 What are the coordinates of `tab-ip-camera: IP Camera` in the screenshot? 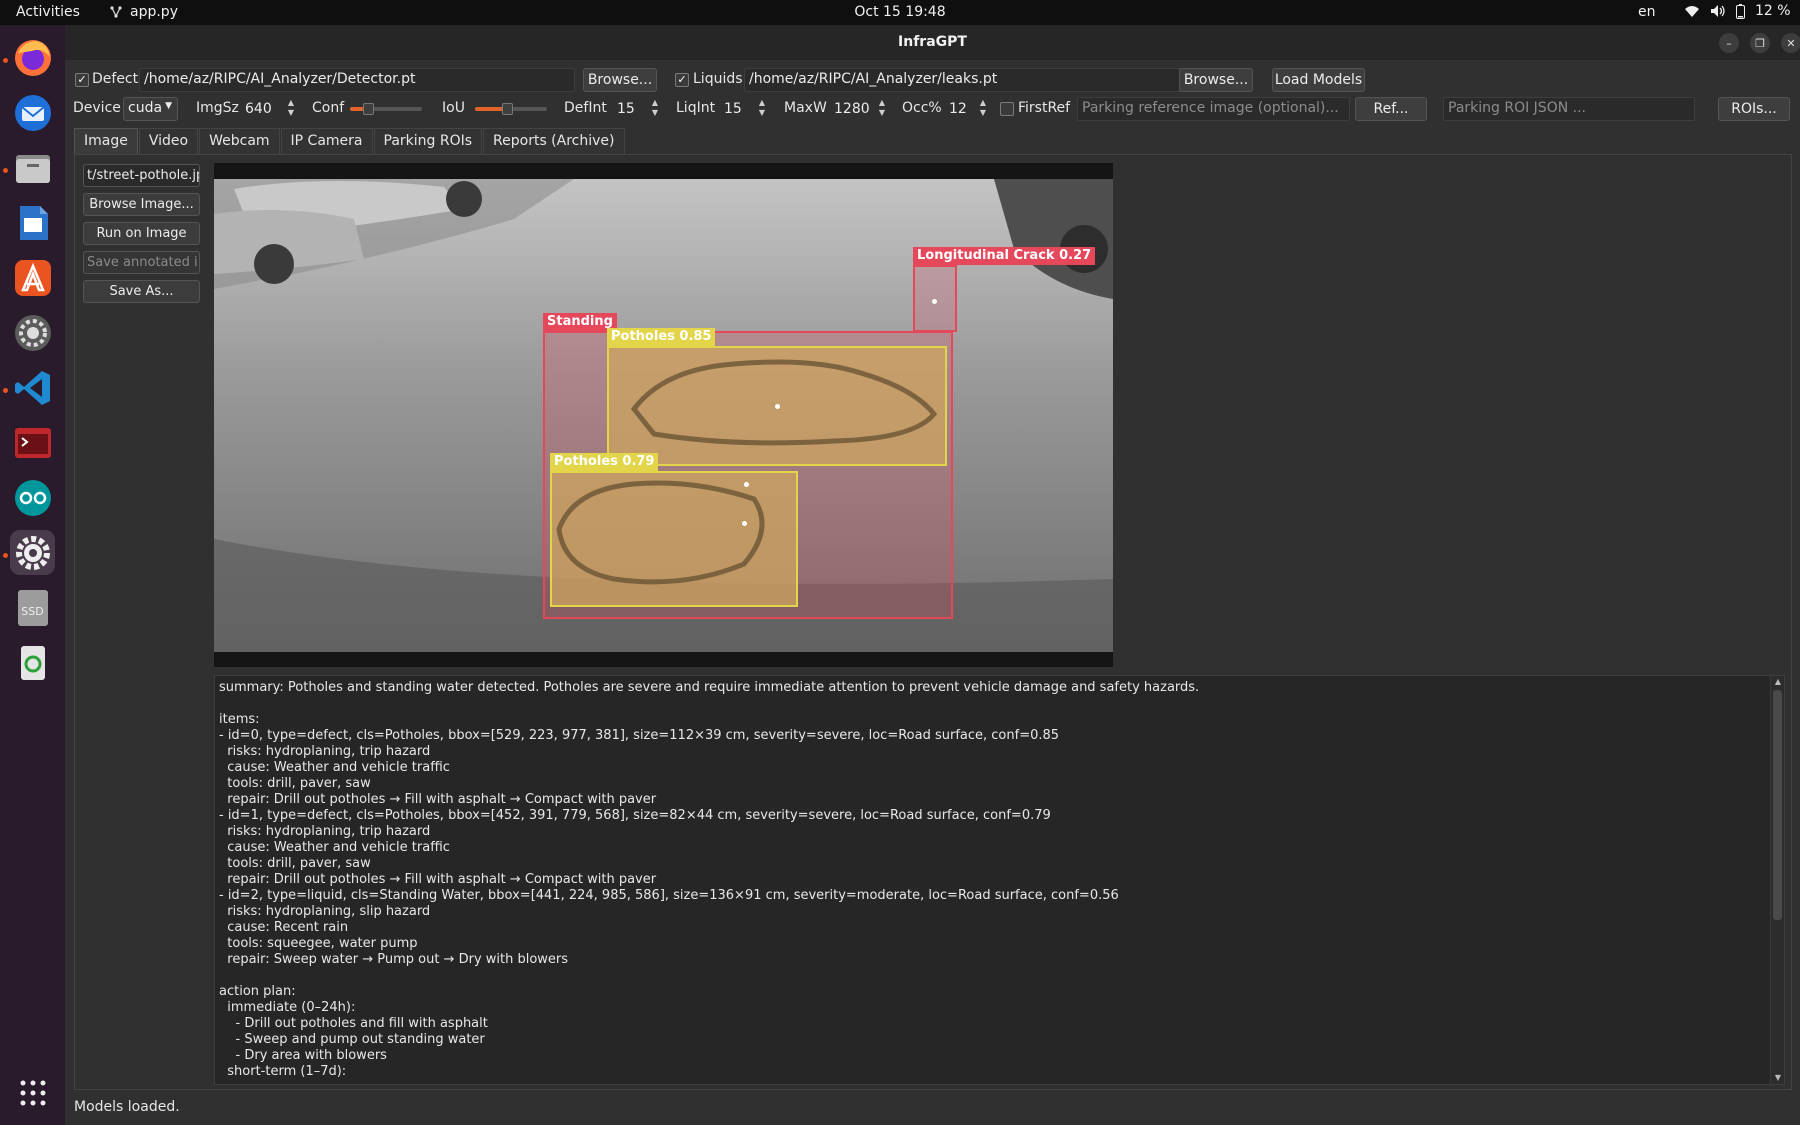 It's located at (326, 141).